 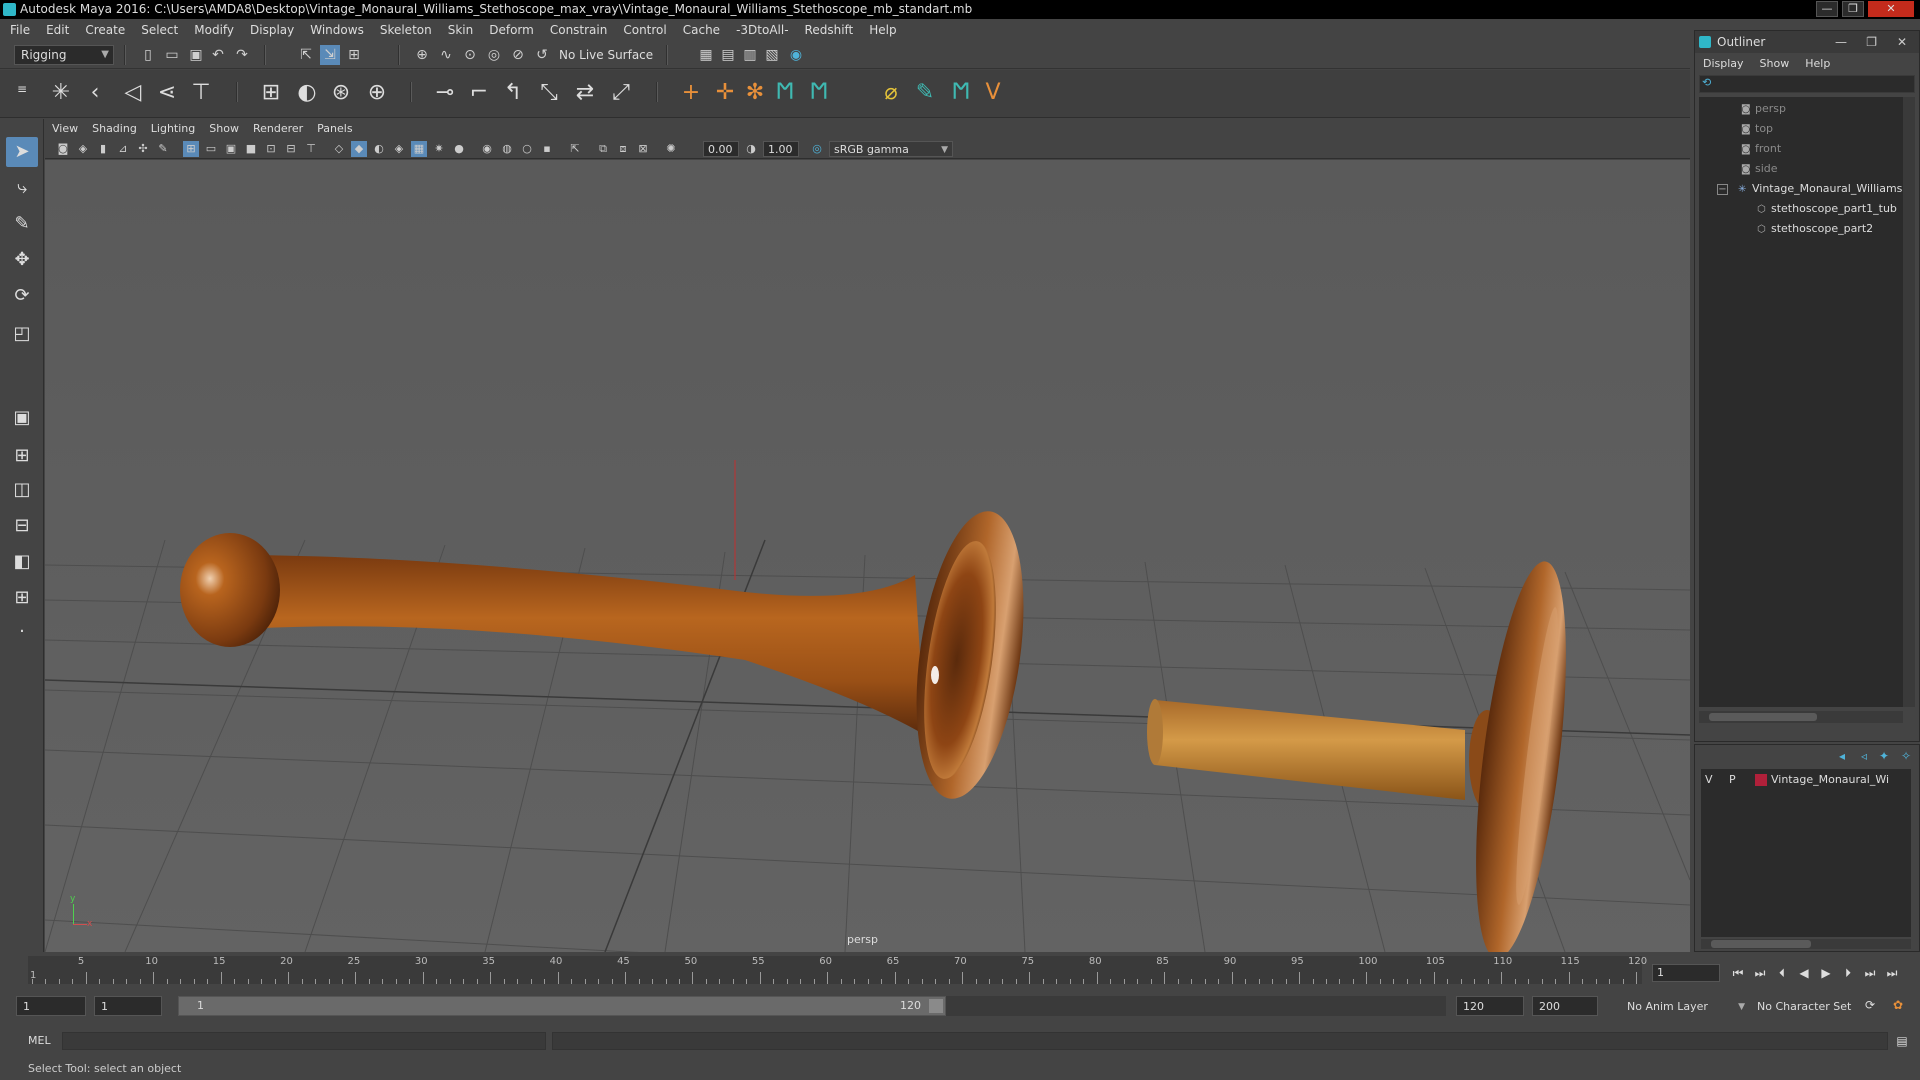 What do you see at coordinates (22, 598) in the screenshot?
I see `layout-outliner-icon: ⊞` at bounding box center [22, 598].